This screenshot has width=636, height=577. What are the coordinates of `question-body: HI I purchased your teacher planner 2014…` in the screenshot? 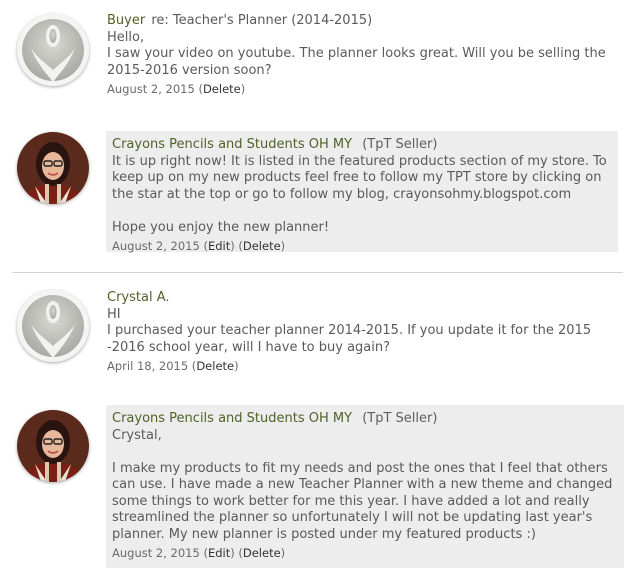 It's located at (364, 332).